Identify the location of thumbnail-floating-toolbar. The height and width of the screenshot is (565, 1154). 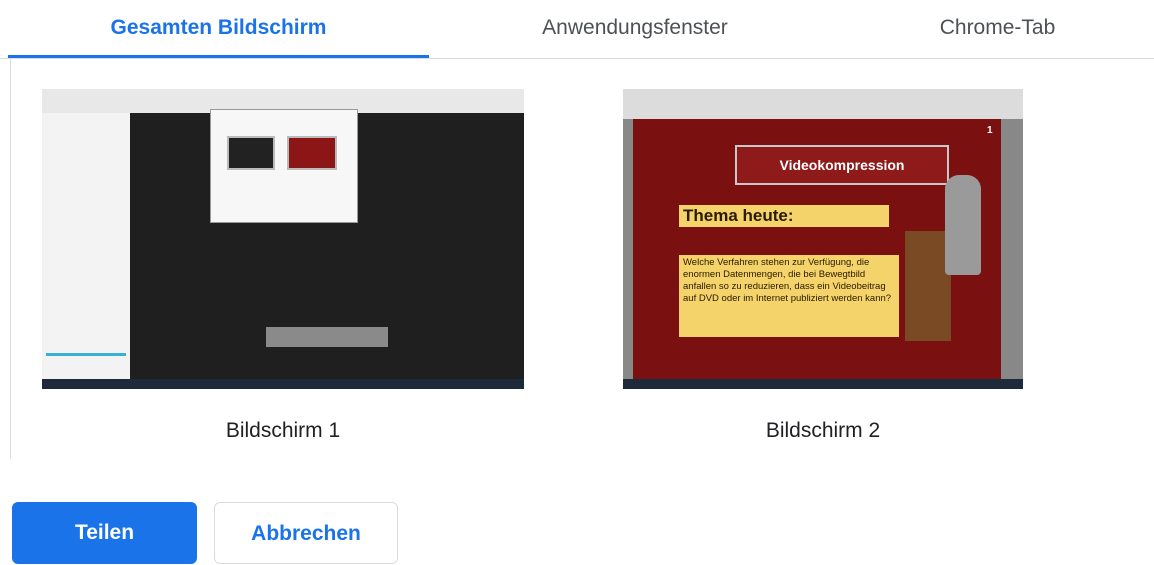
(327, 337).